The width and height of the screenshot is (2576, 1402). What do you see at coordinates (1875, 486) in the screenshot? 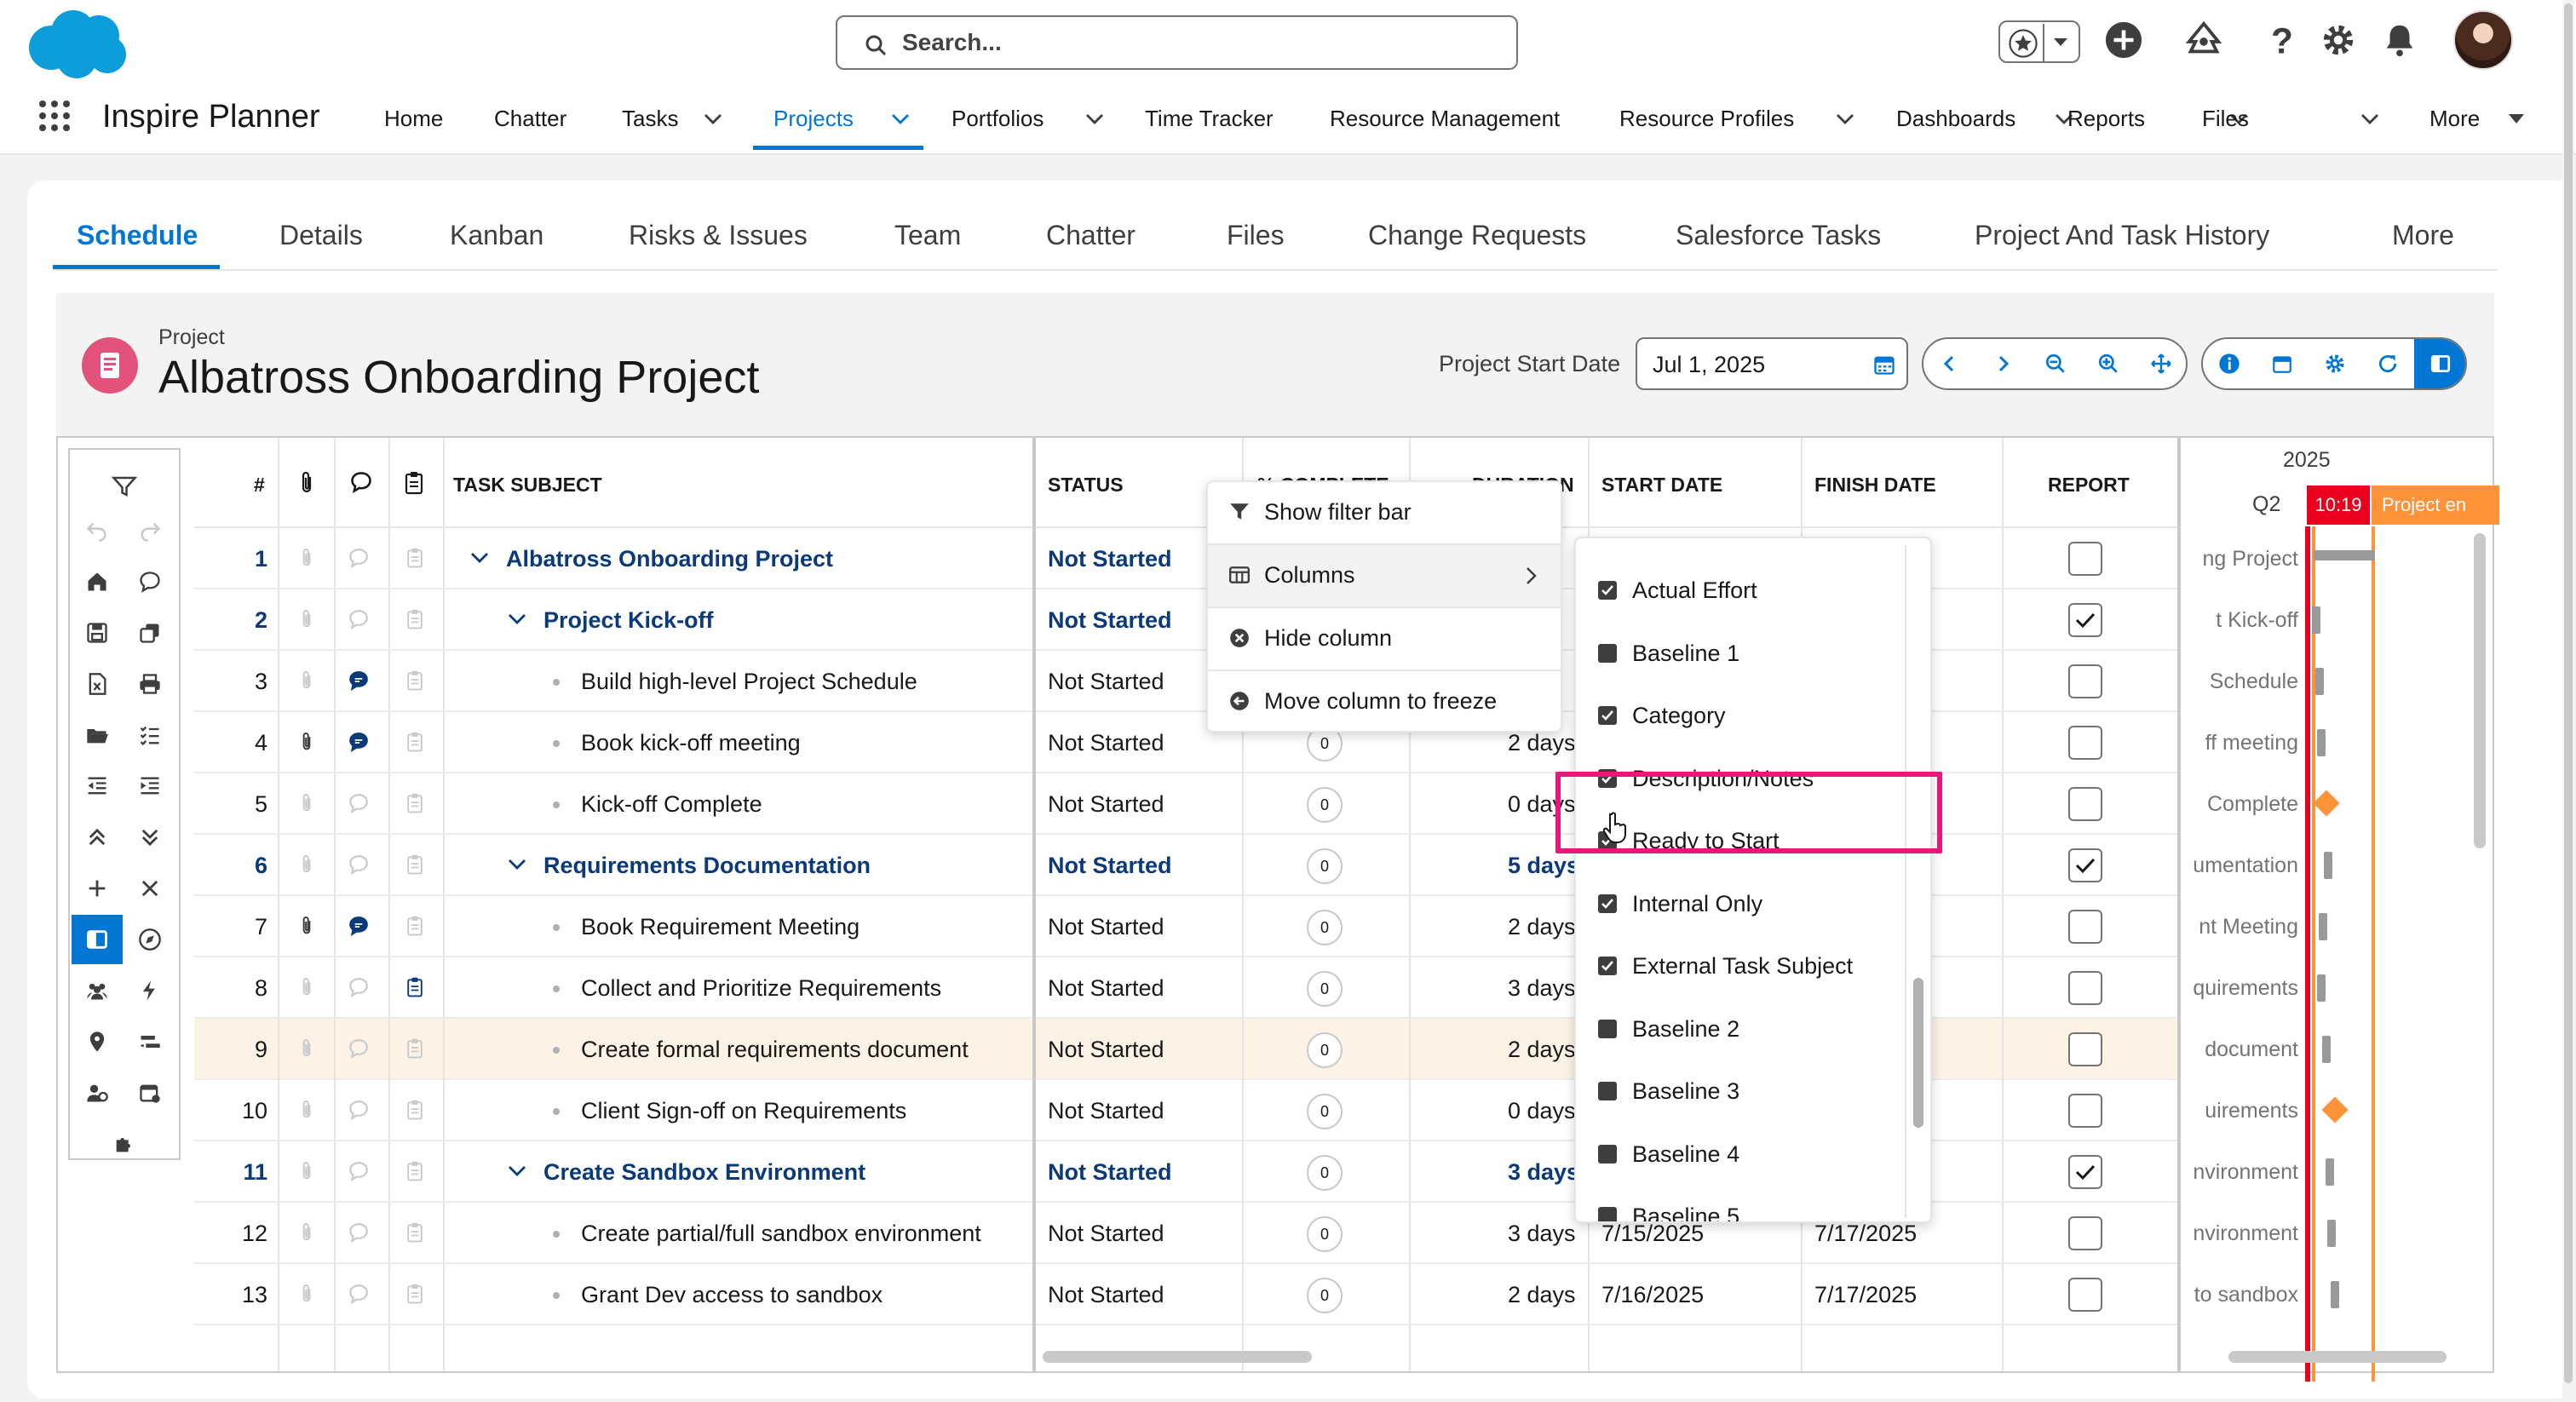
I see `col-header-finish-date: FINISH DATE` at bounding box center [1875, 486].